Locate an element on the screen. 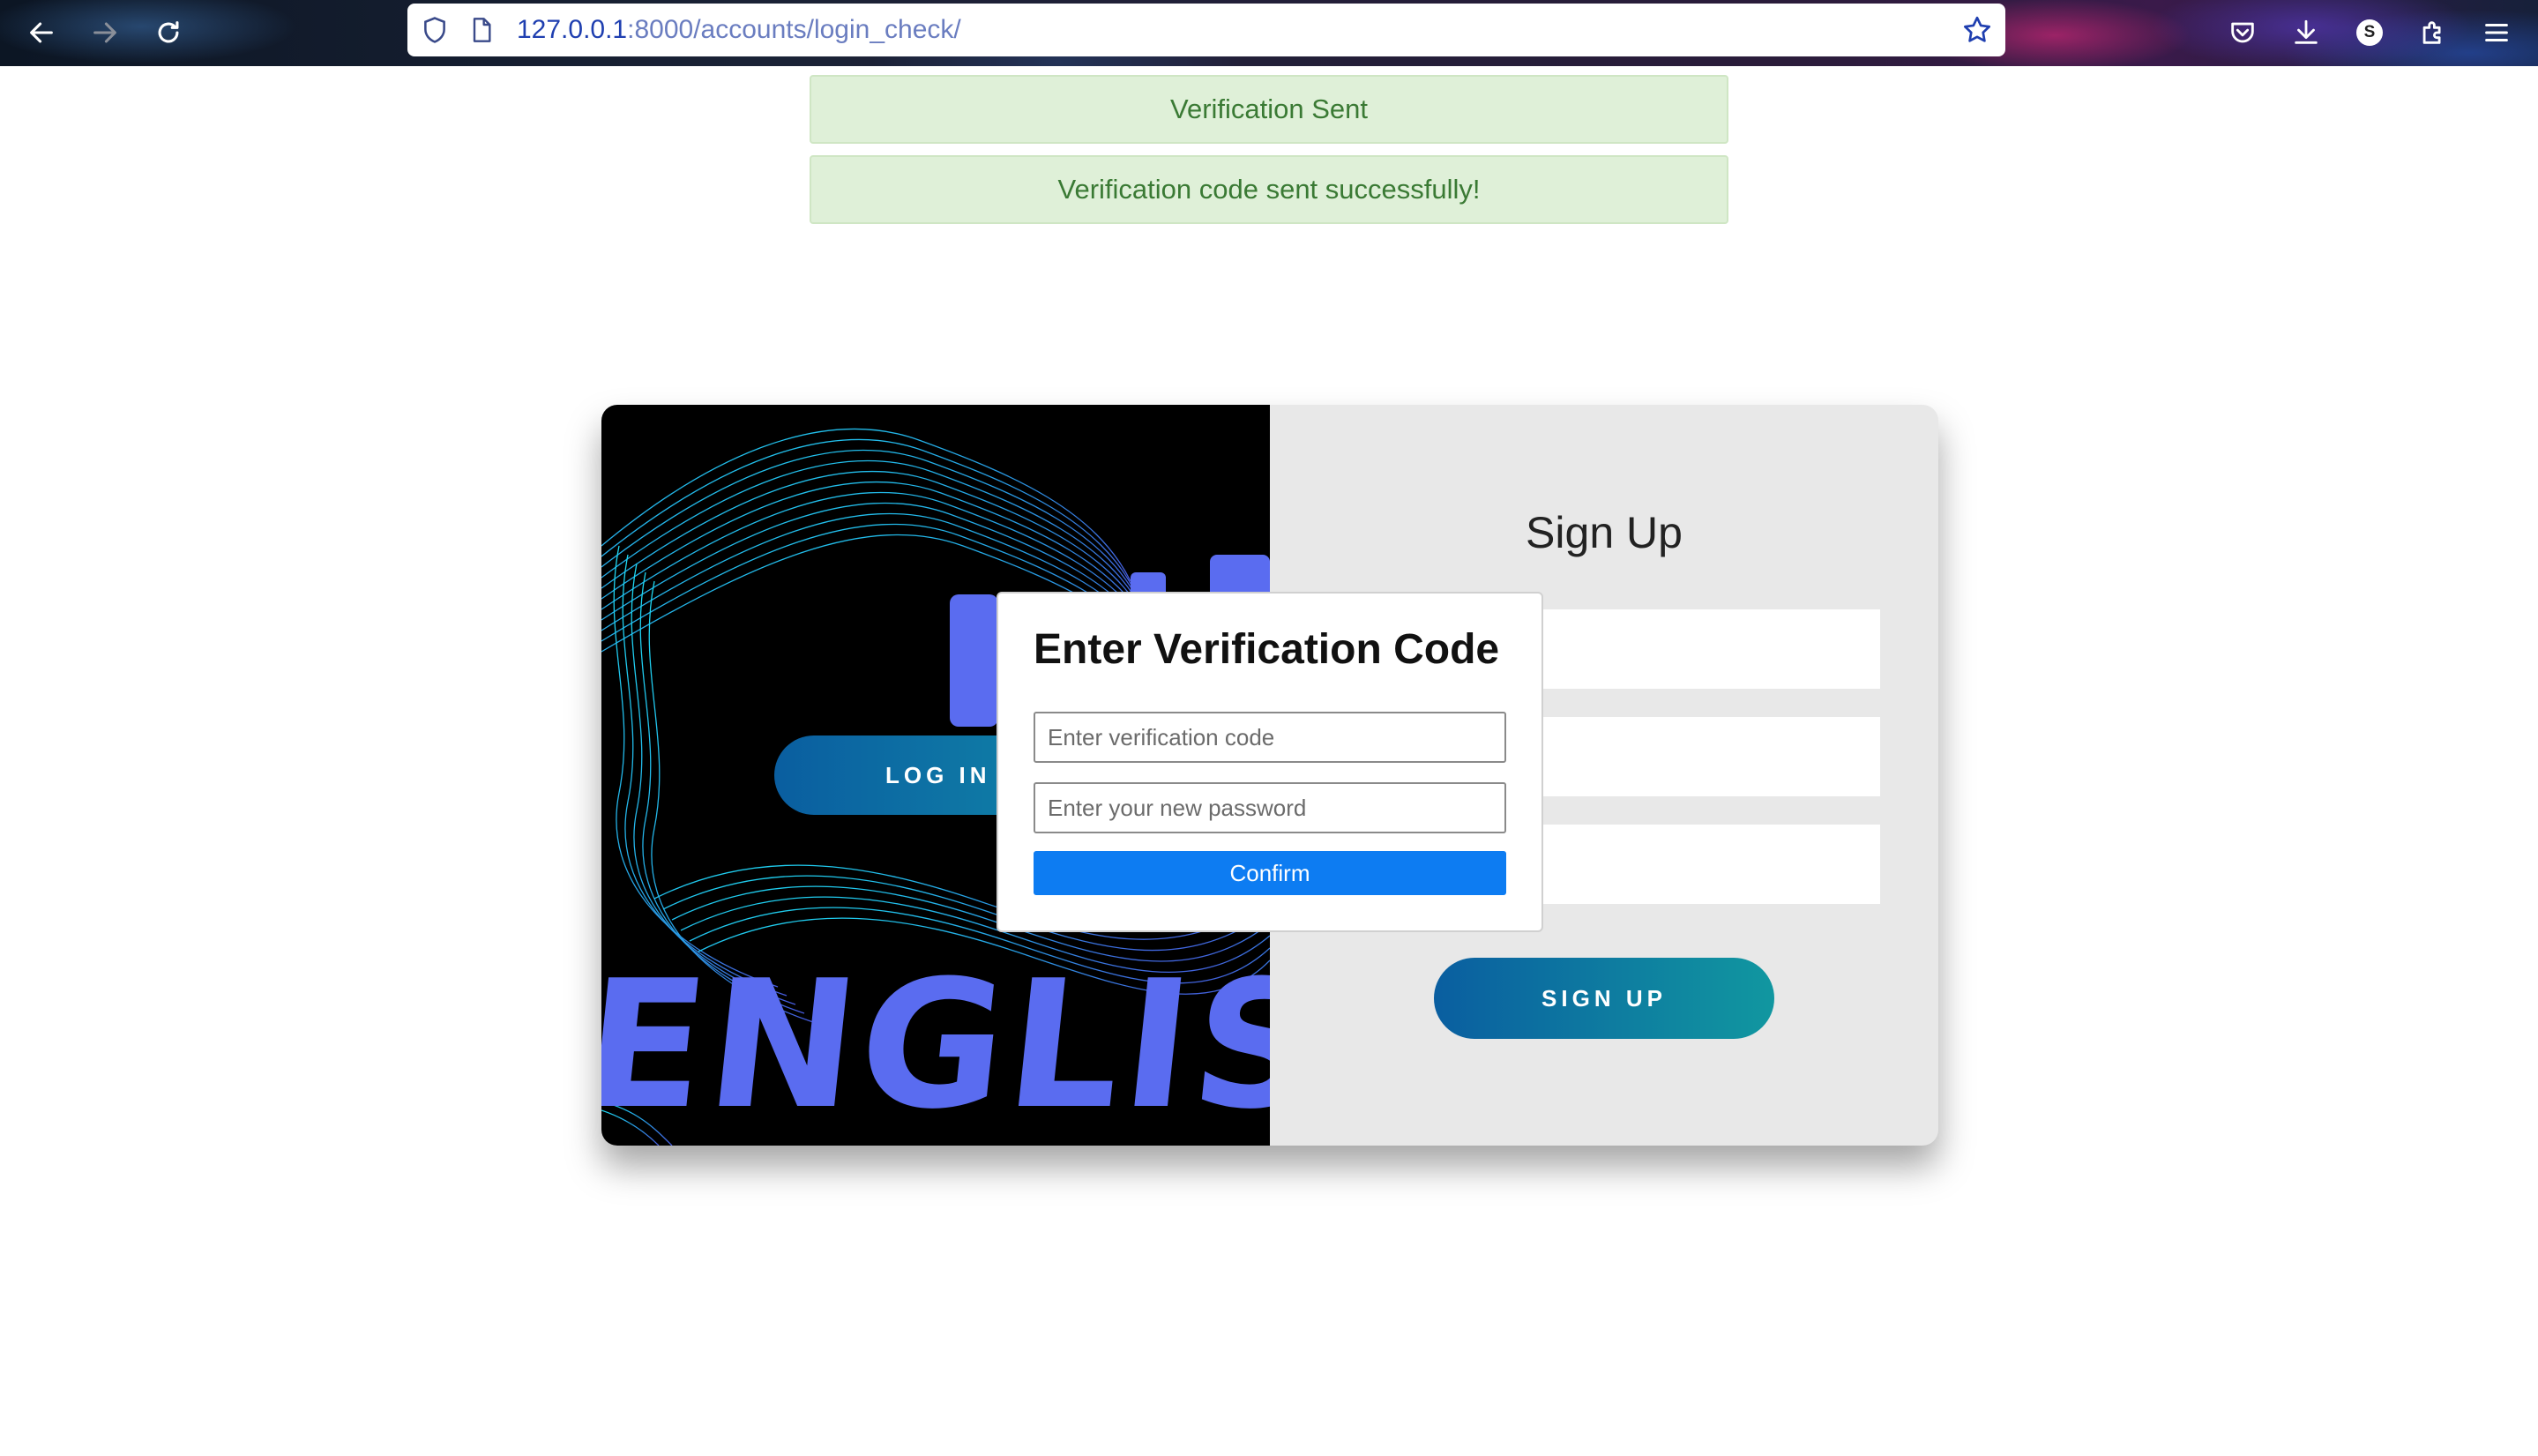 The height and width of the screenshot is (1456, 2538). signup-button: SIGN UP is located at coordinates (1604, 998).